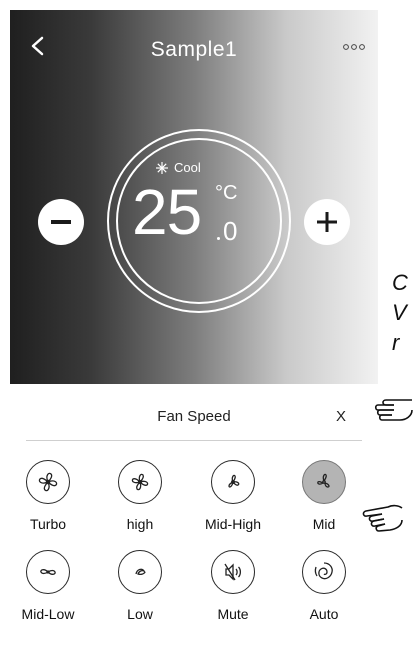 The image size is (414, 646). I want to click on device-title: Sample1, so click(194, 49).